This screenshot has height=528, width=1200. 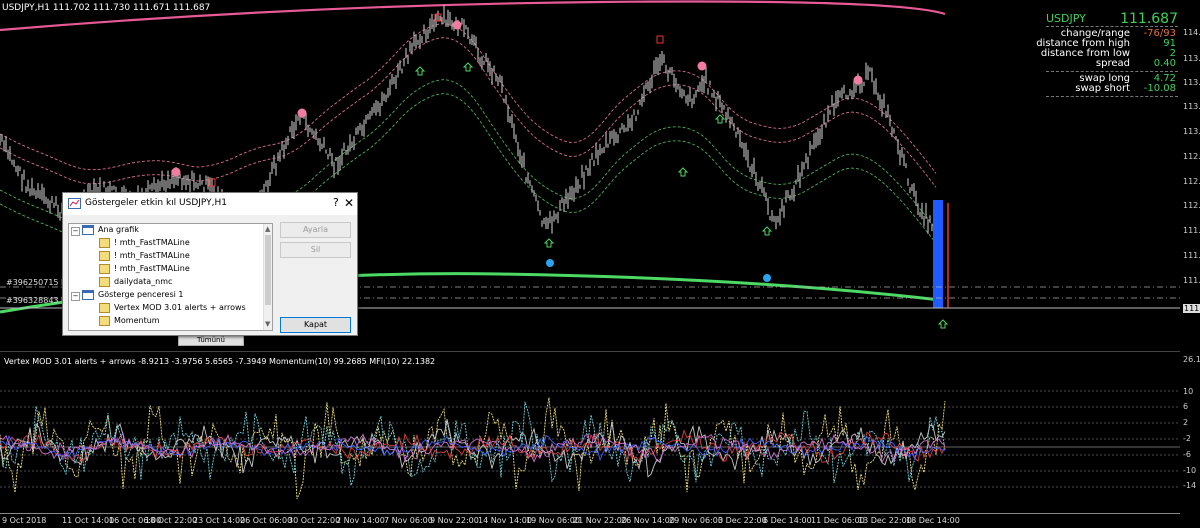 What do you see at coordinates (505, 520) in the screenshot?
I see `time-tick: 14 Nov 14:00` at bounding box center [505, 520].